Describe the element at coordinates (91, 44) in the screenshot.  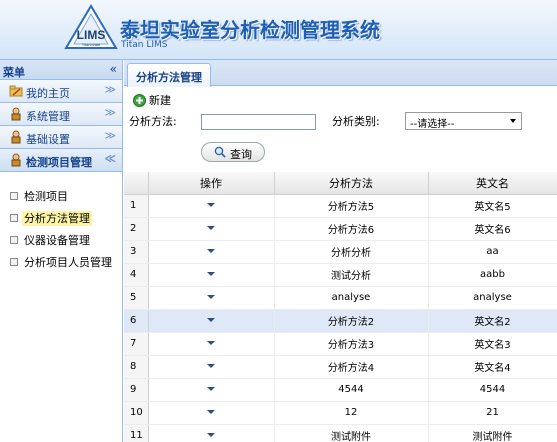
I see `svg-text: Titanovate` at that location.